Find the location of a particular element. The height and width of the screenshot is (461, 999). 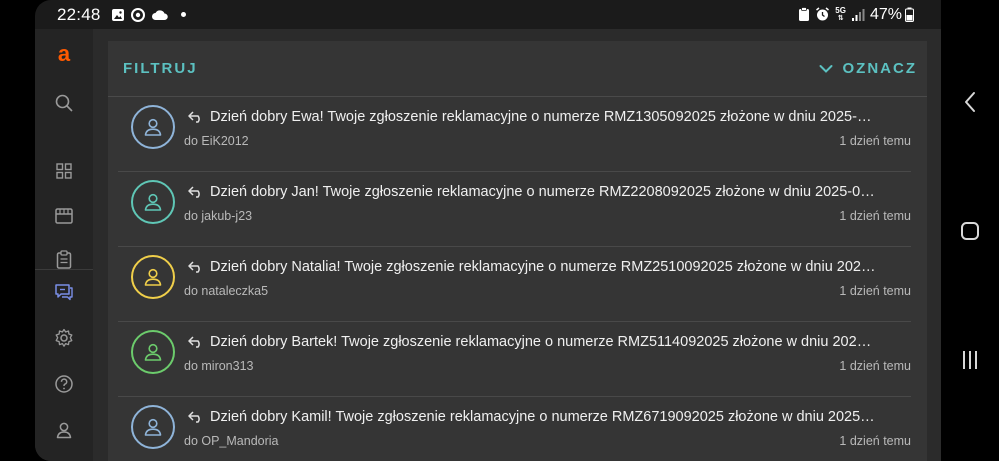

signal-icon is located at coordinates (858, 15).